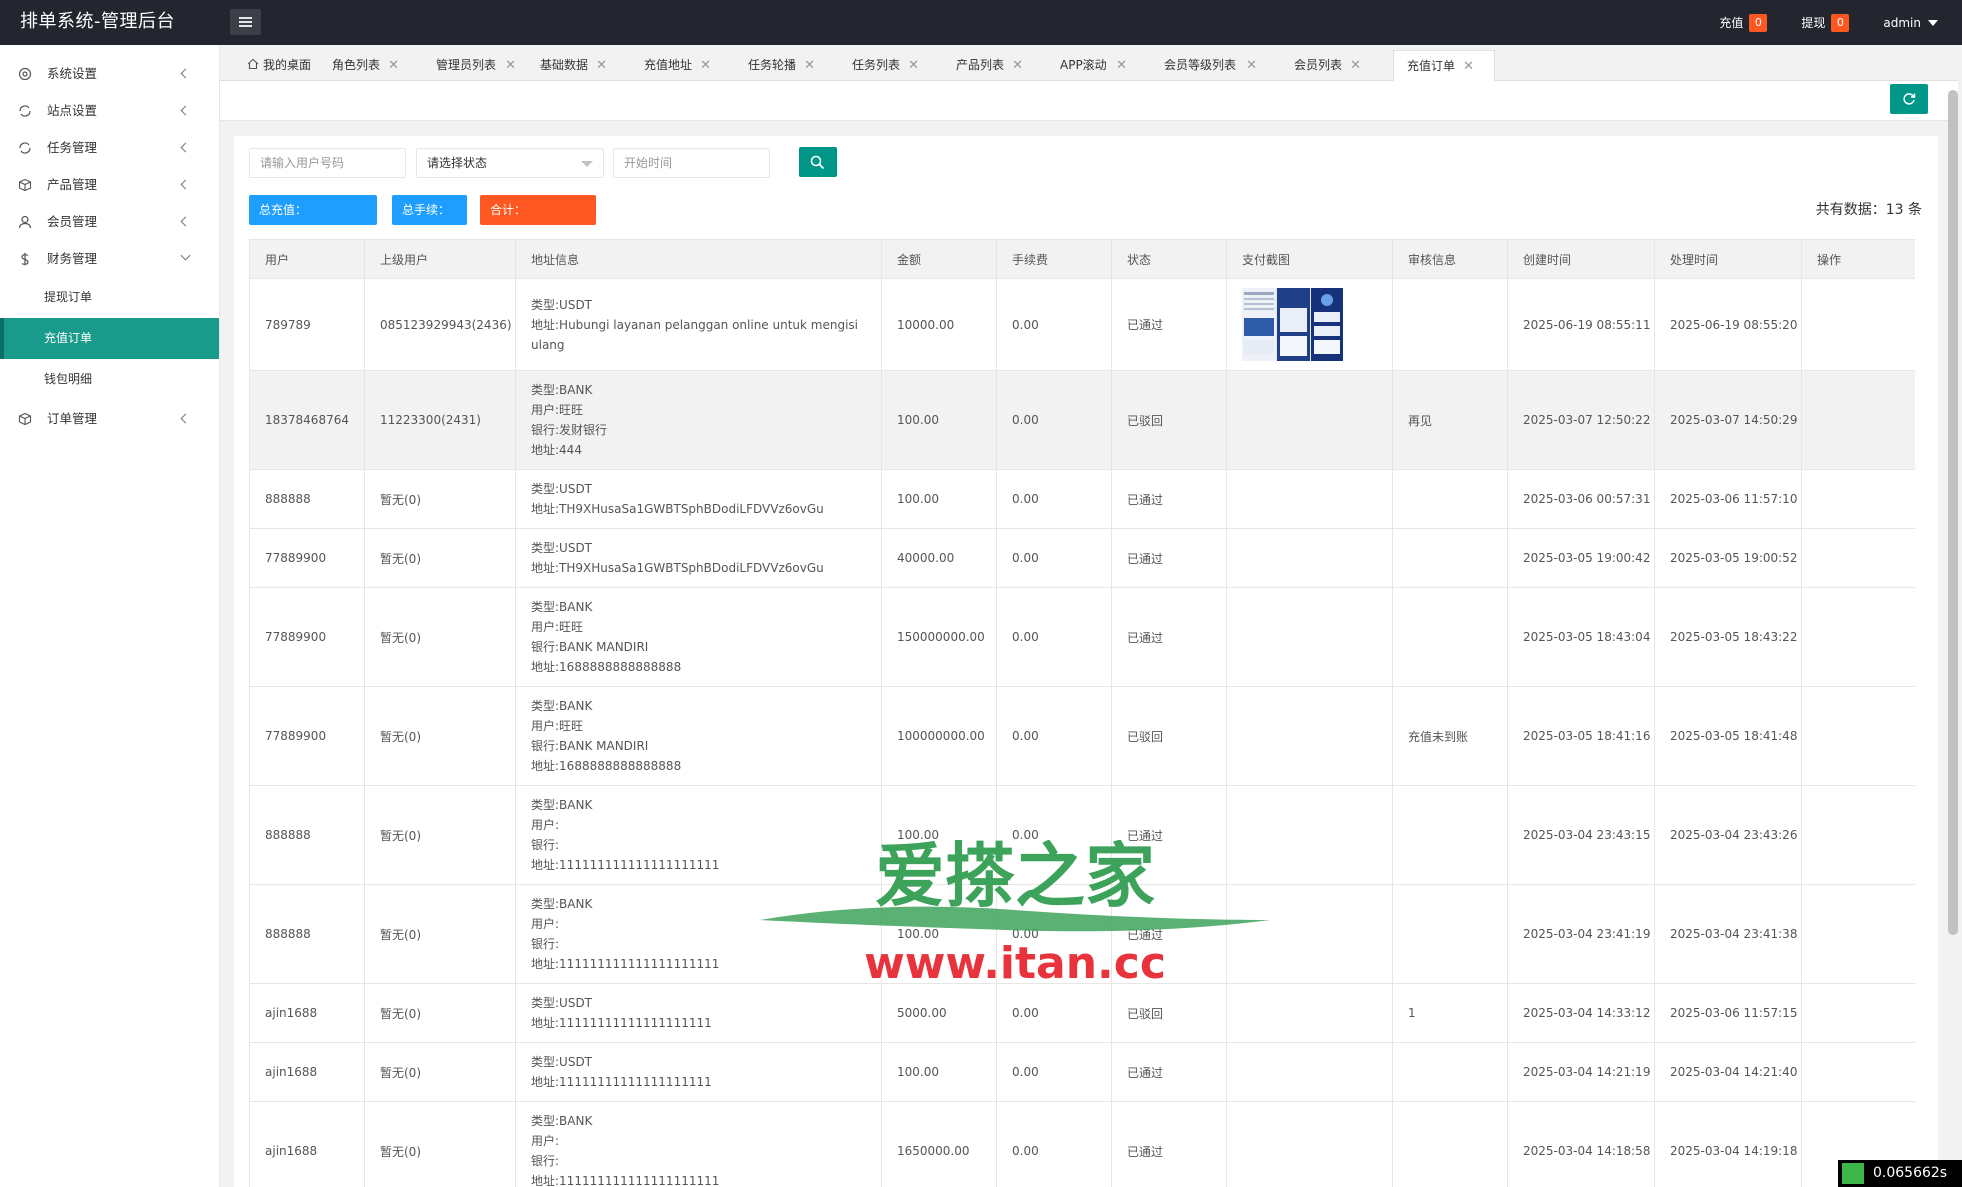 This screenshot has width=1962, height=1187. Describe the element at coordinates (698, 934) in the screenshot. I see `cell-address-info: 类型:BANK 用户: 银行: 地址:111111111111111111111` at that location.